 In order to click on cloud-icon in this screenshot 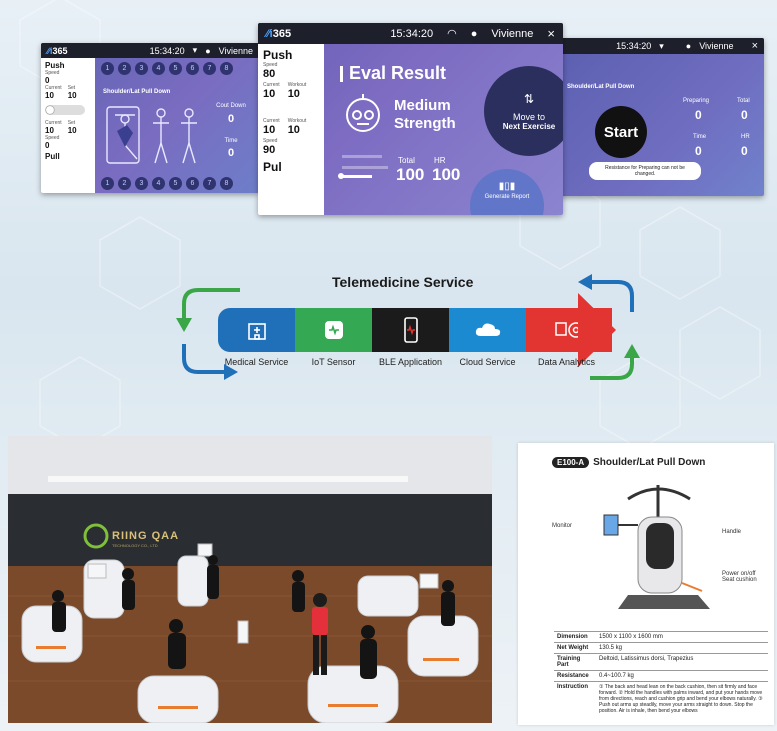, I will do `click(487, 329)`.